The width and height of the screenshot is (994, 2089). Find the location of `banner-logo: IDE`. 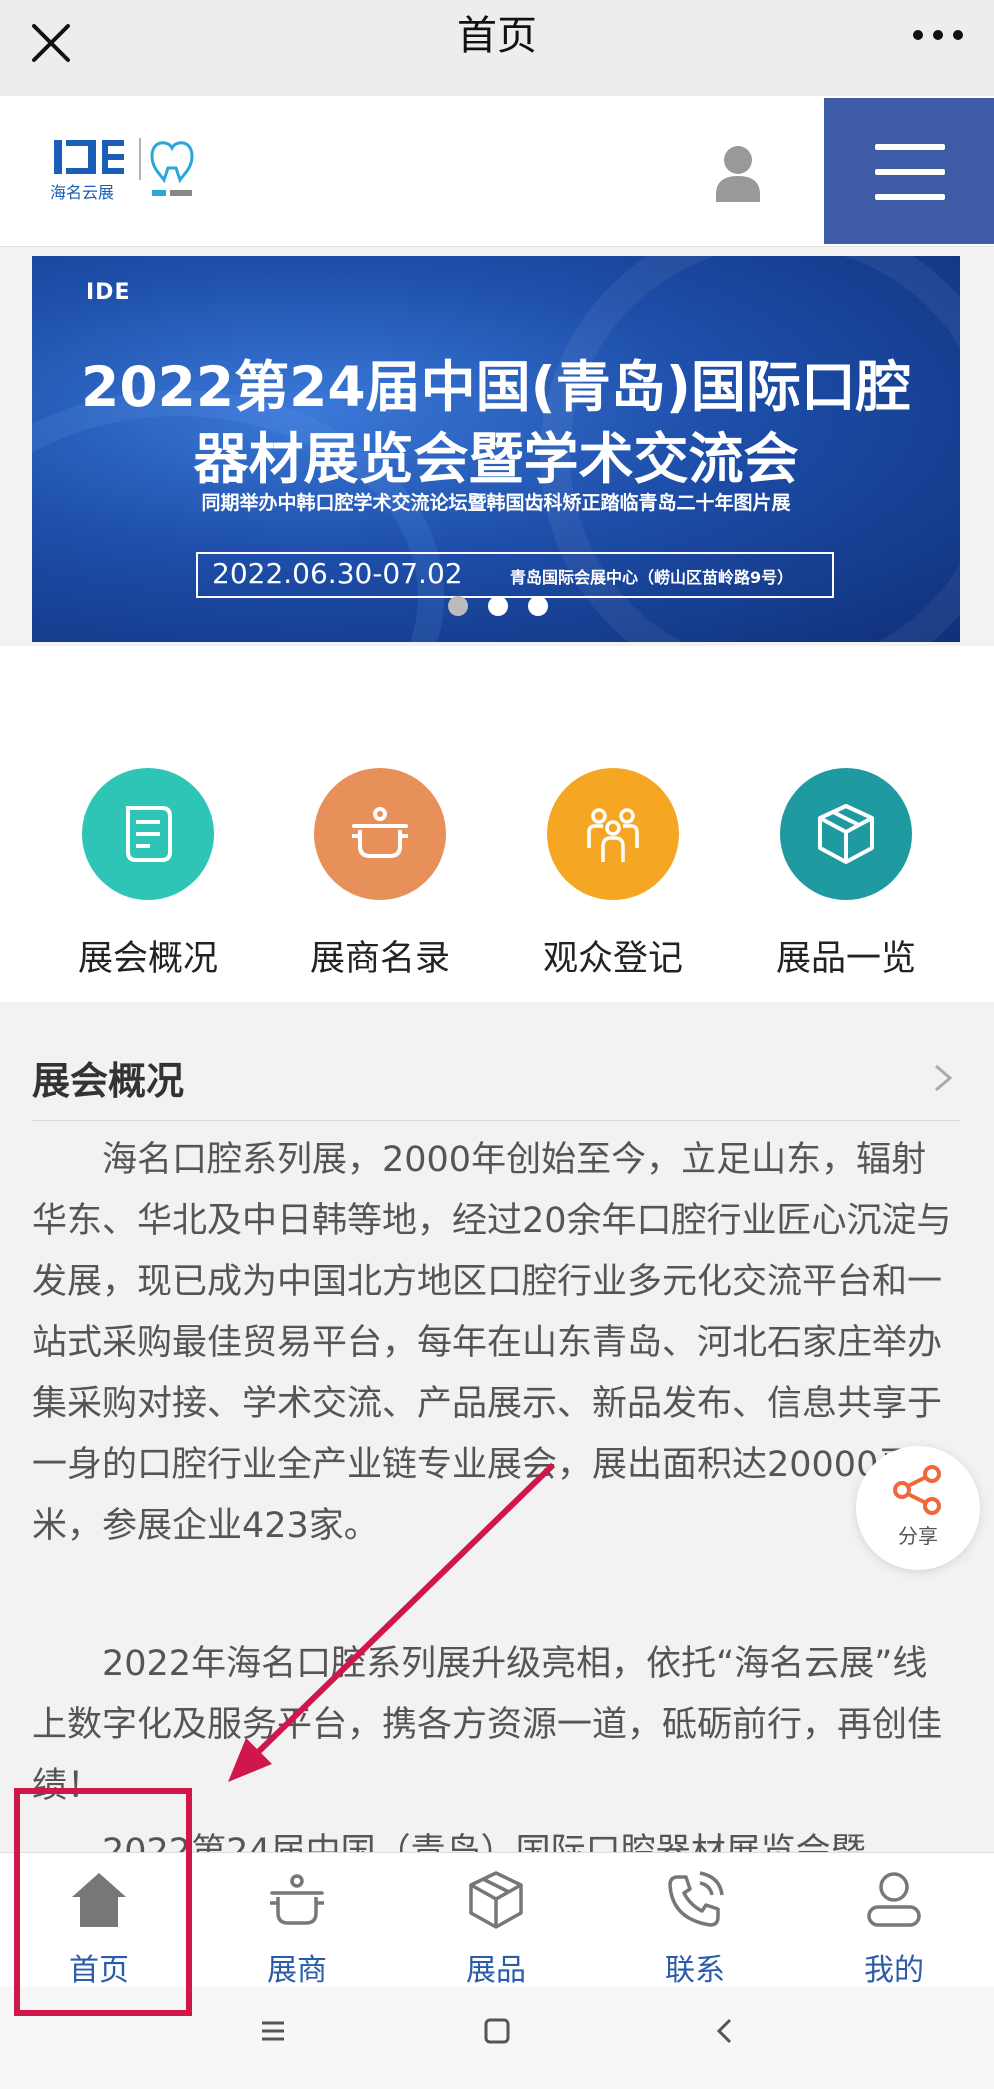

banner-logo: IDE is located at coordinates (108, 292).